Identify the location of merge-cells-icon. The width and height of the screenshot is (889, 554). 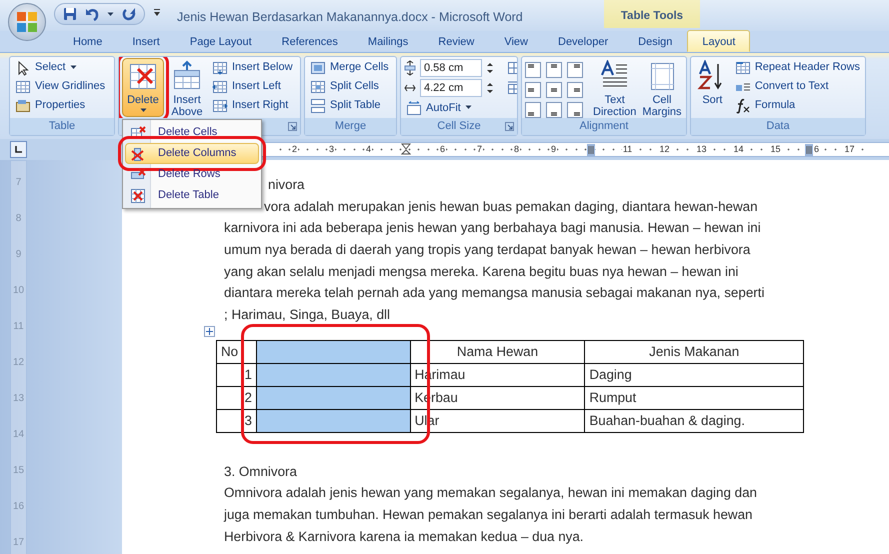
(318, 68).